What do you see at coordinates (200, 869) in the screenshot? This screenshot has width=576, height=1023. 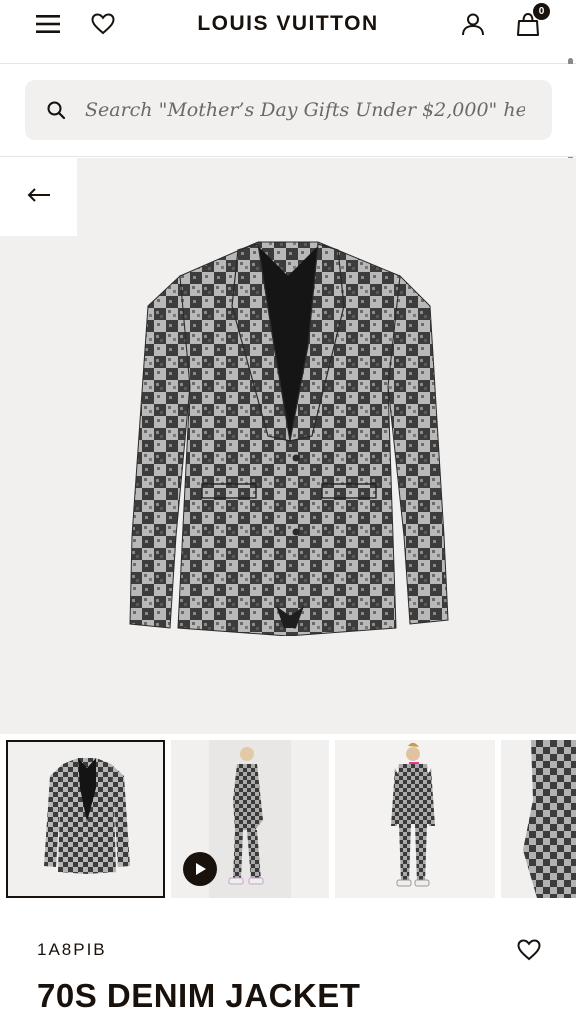 I see `play-icon` at bounding box center [200, 869].